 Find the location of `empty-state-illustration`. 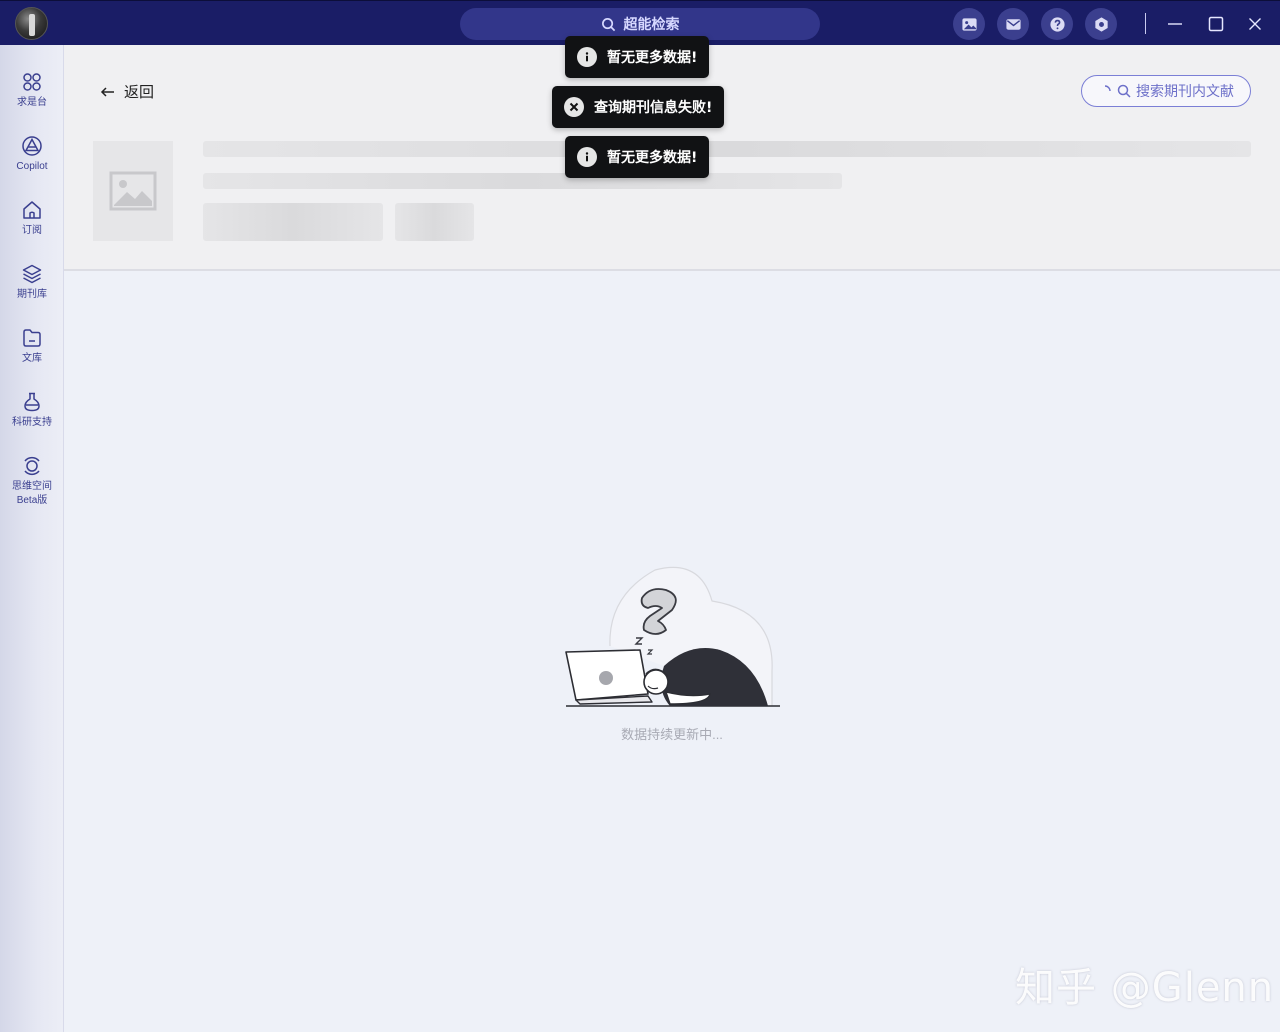

empty-state-illustration is located at coordinates (671, 638).